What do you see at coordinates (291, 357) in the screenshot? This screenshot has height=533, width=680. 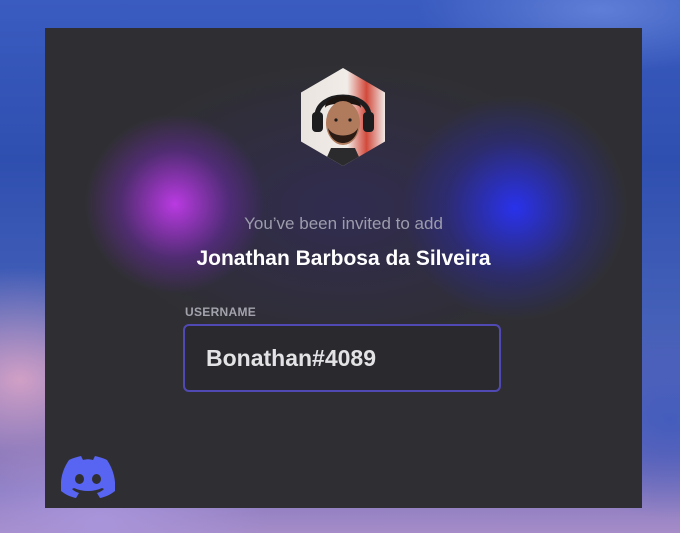 I see `username-value: Bonathan#4089` at bounding box center [291, 357].